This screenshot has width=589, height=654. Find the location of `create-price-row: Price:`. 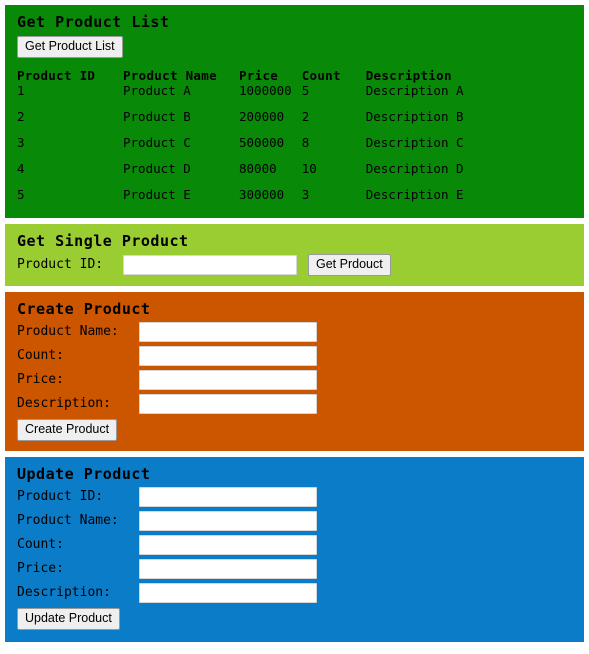

create-price-row: Price: is located at coordinates (300, 380).